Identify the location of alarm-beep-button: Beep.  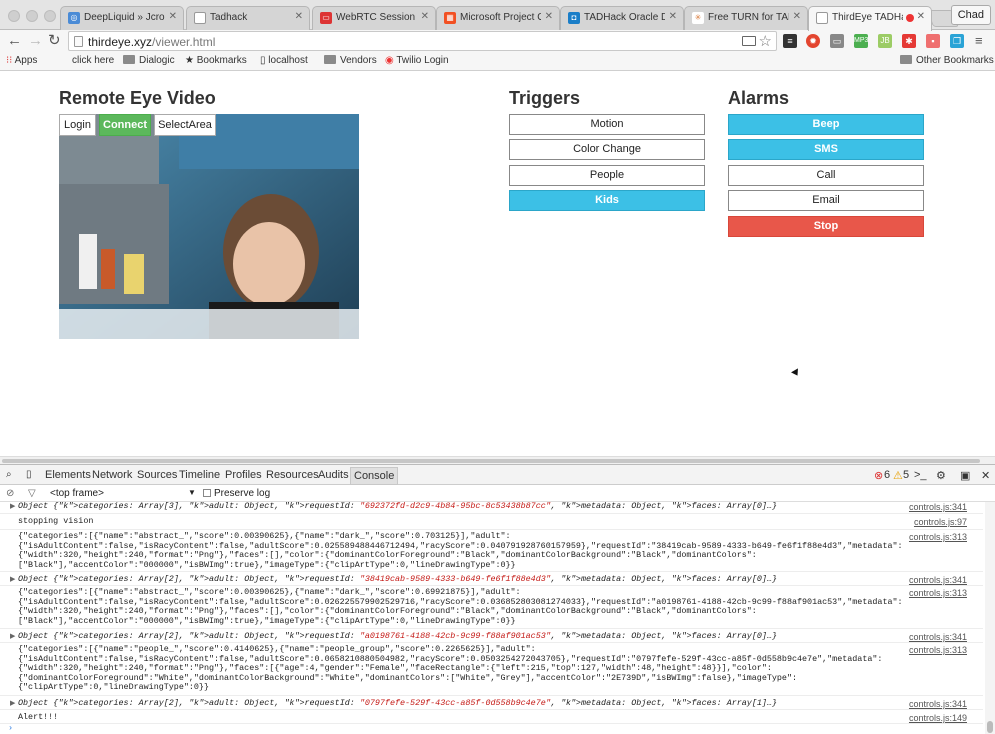
(826, 124).